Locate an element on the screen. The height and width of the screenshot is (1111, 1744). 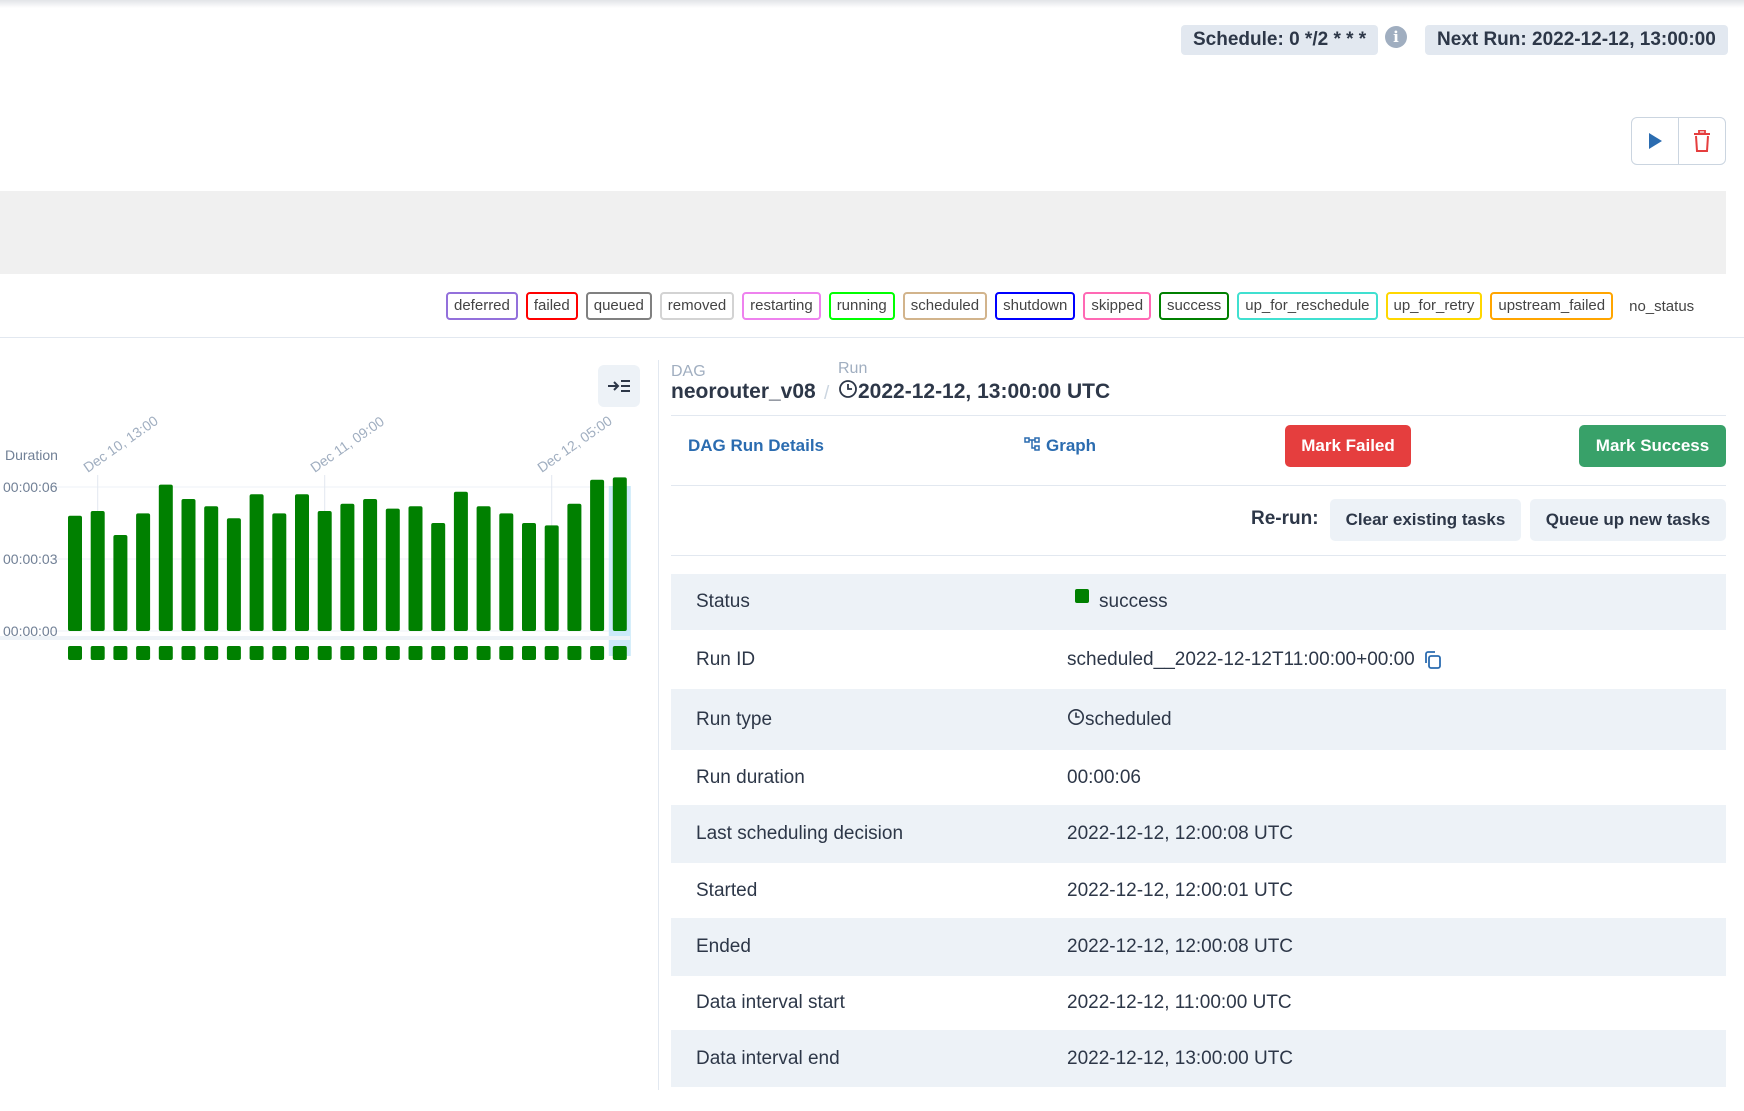
tab-dag-run-details: DAG Run Details is located at coordinates (756, 446).